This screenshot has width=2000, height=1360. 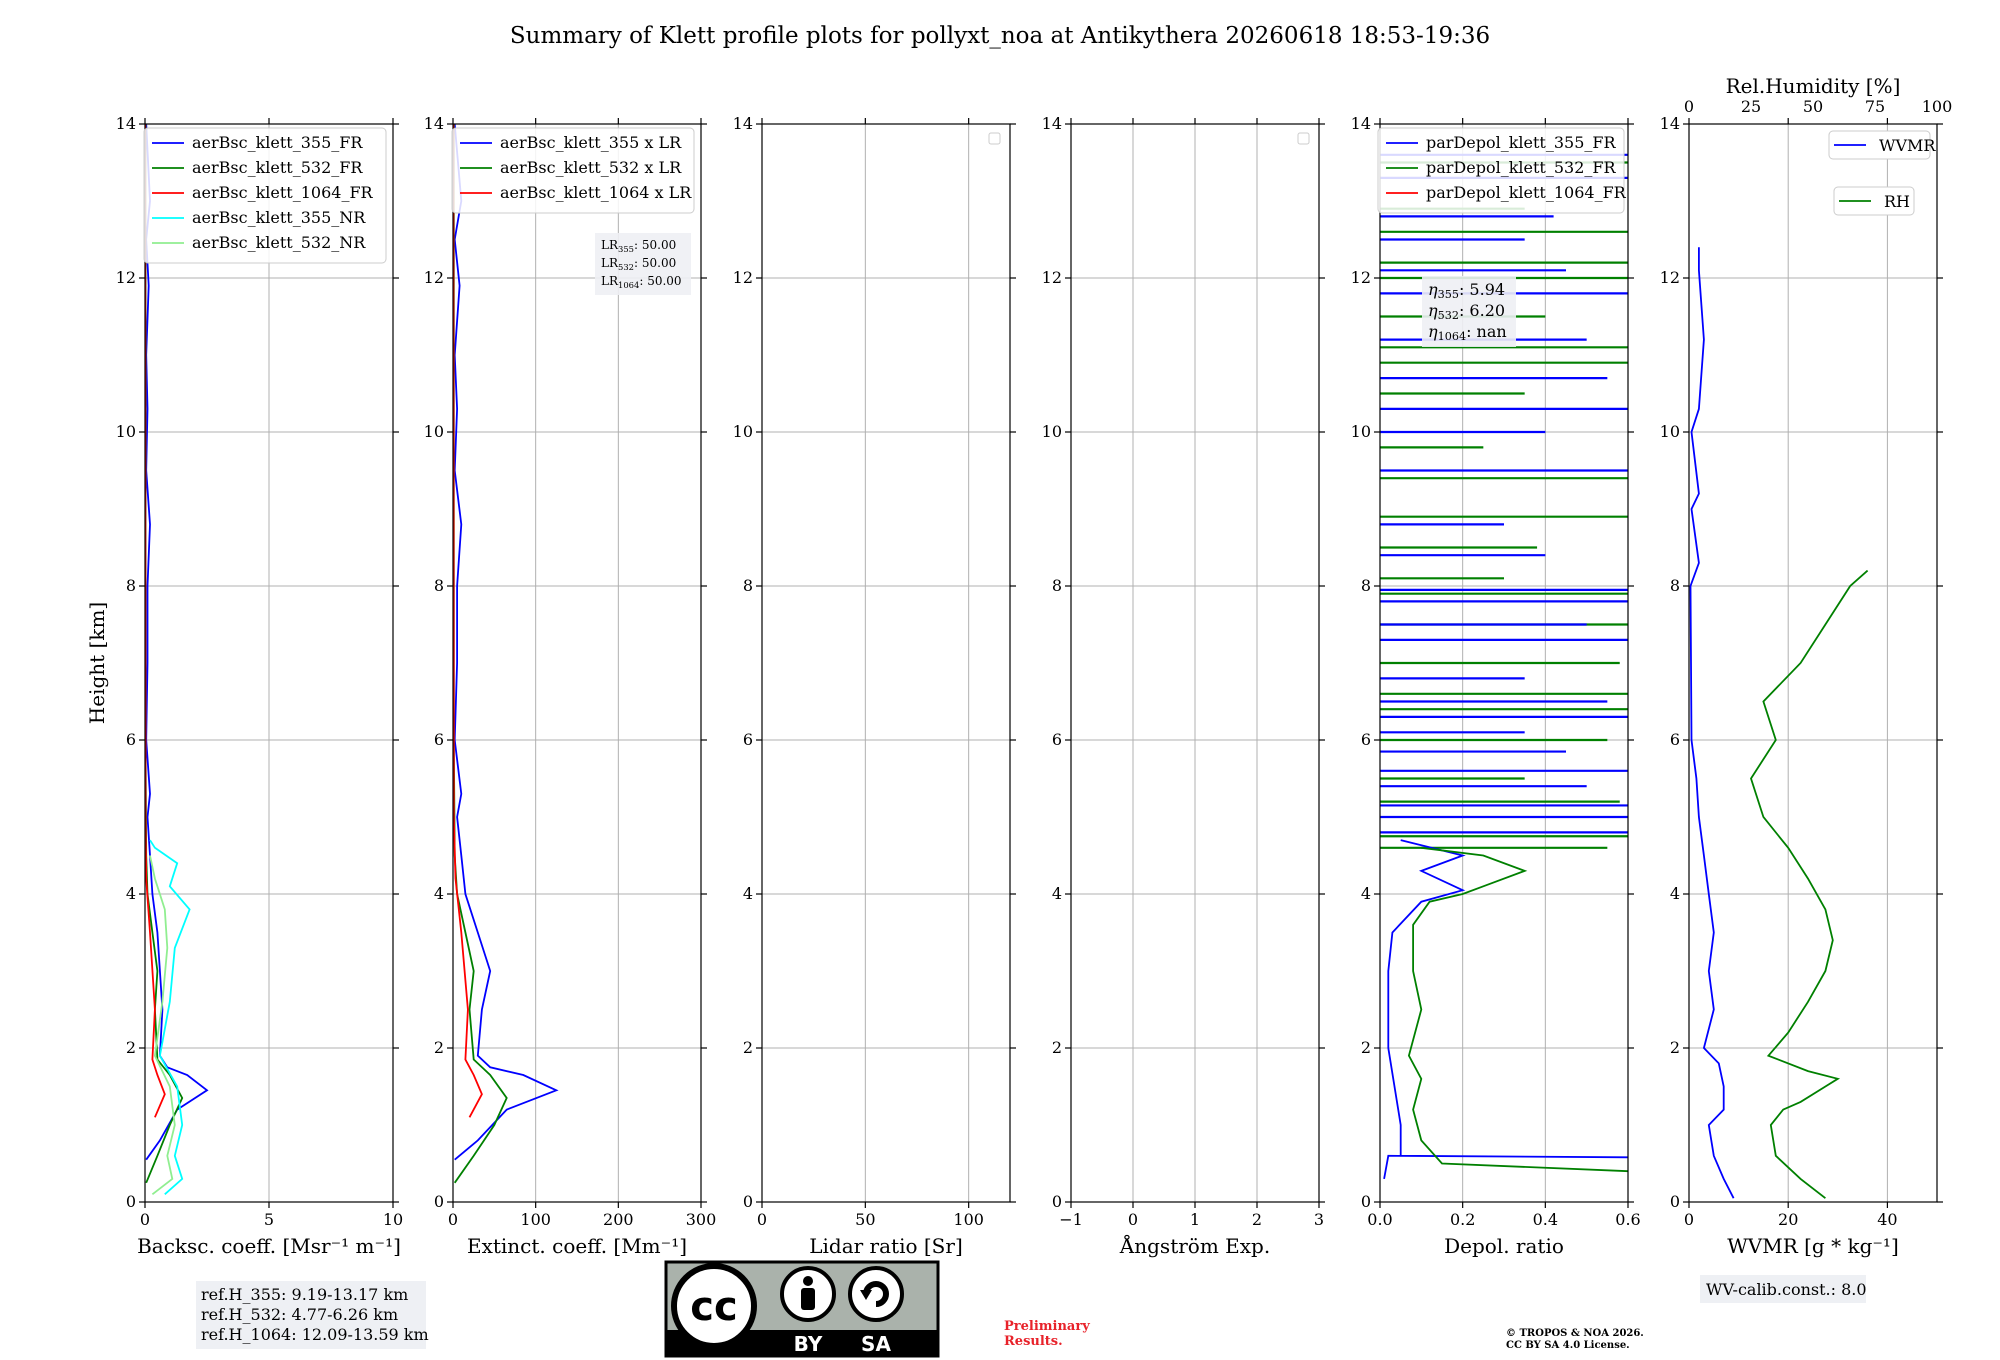 I want to click on legend-label: aerBsc_klett_355_FR, so click(x=277, y=142).